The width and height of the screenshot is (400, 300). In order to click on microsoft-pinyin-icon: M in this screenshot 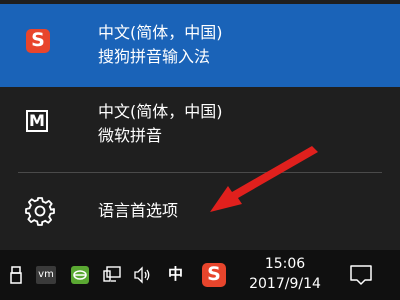, I will do `click(38, 122)`.